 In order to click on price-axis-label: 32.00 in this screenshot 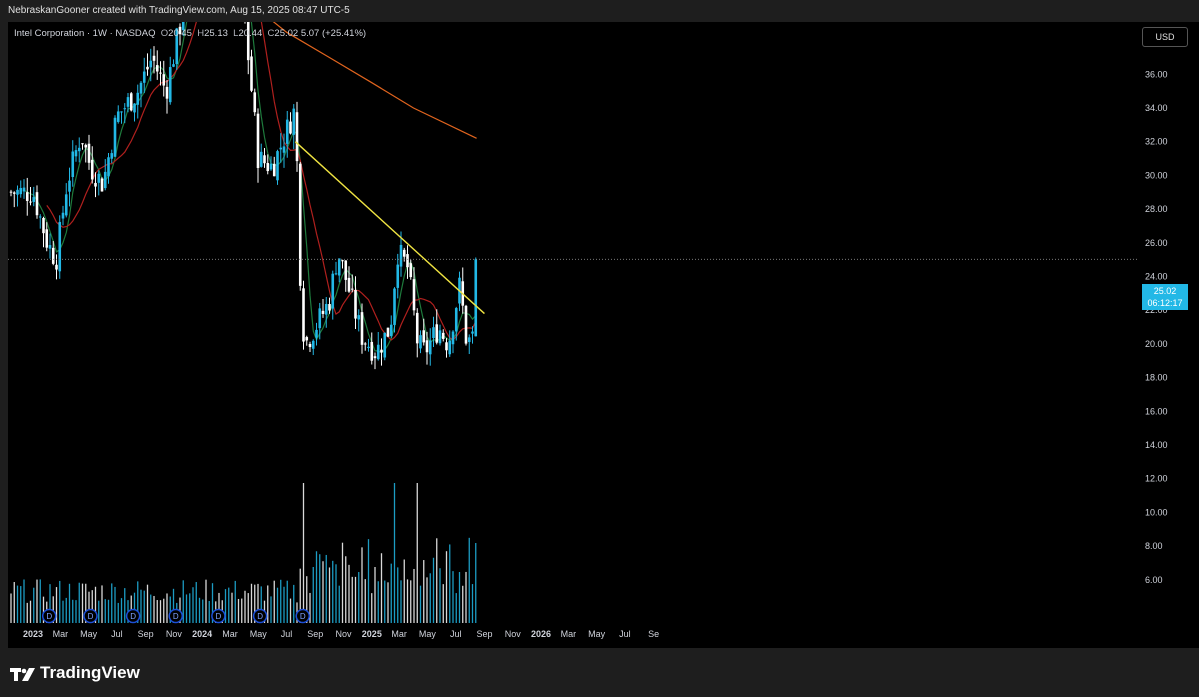, I will do `click(1156, 142)`.